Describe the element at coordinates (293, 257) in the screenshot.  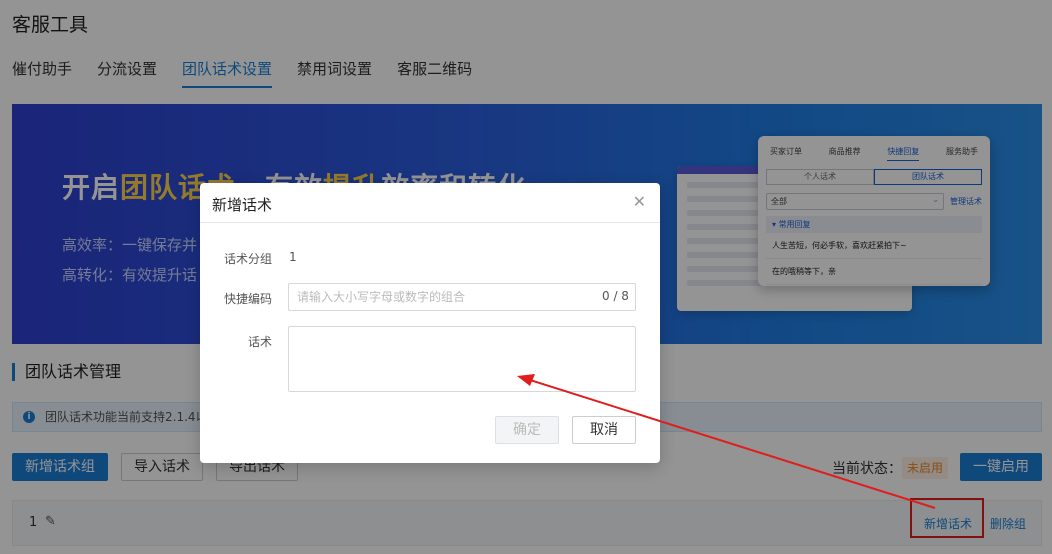
I see `group-value: 1` at that location.